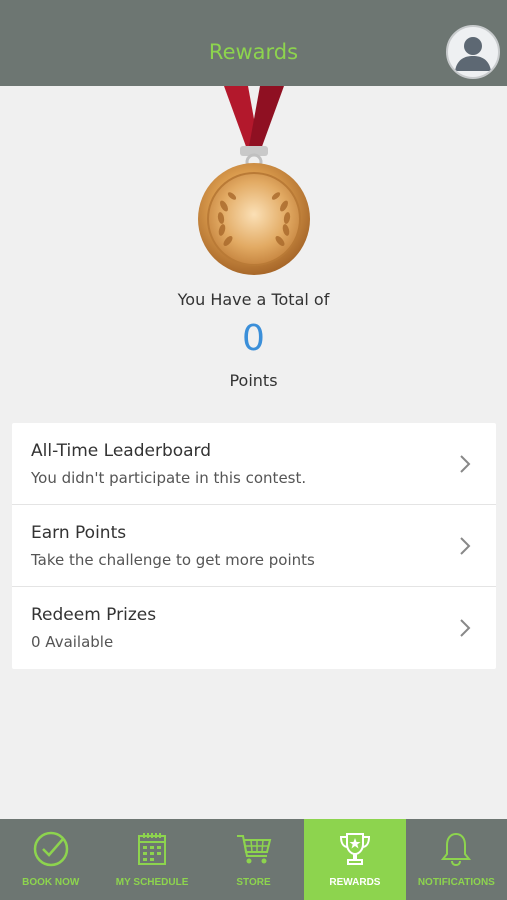  I want to click on tab-book-now: BOOK NOW, so click(50, 859).